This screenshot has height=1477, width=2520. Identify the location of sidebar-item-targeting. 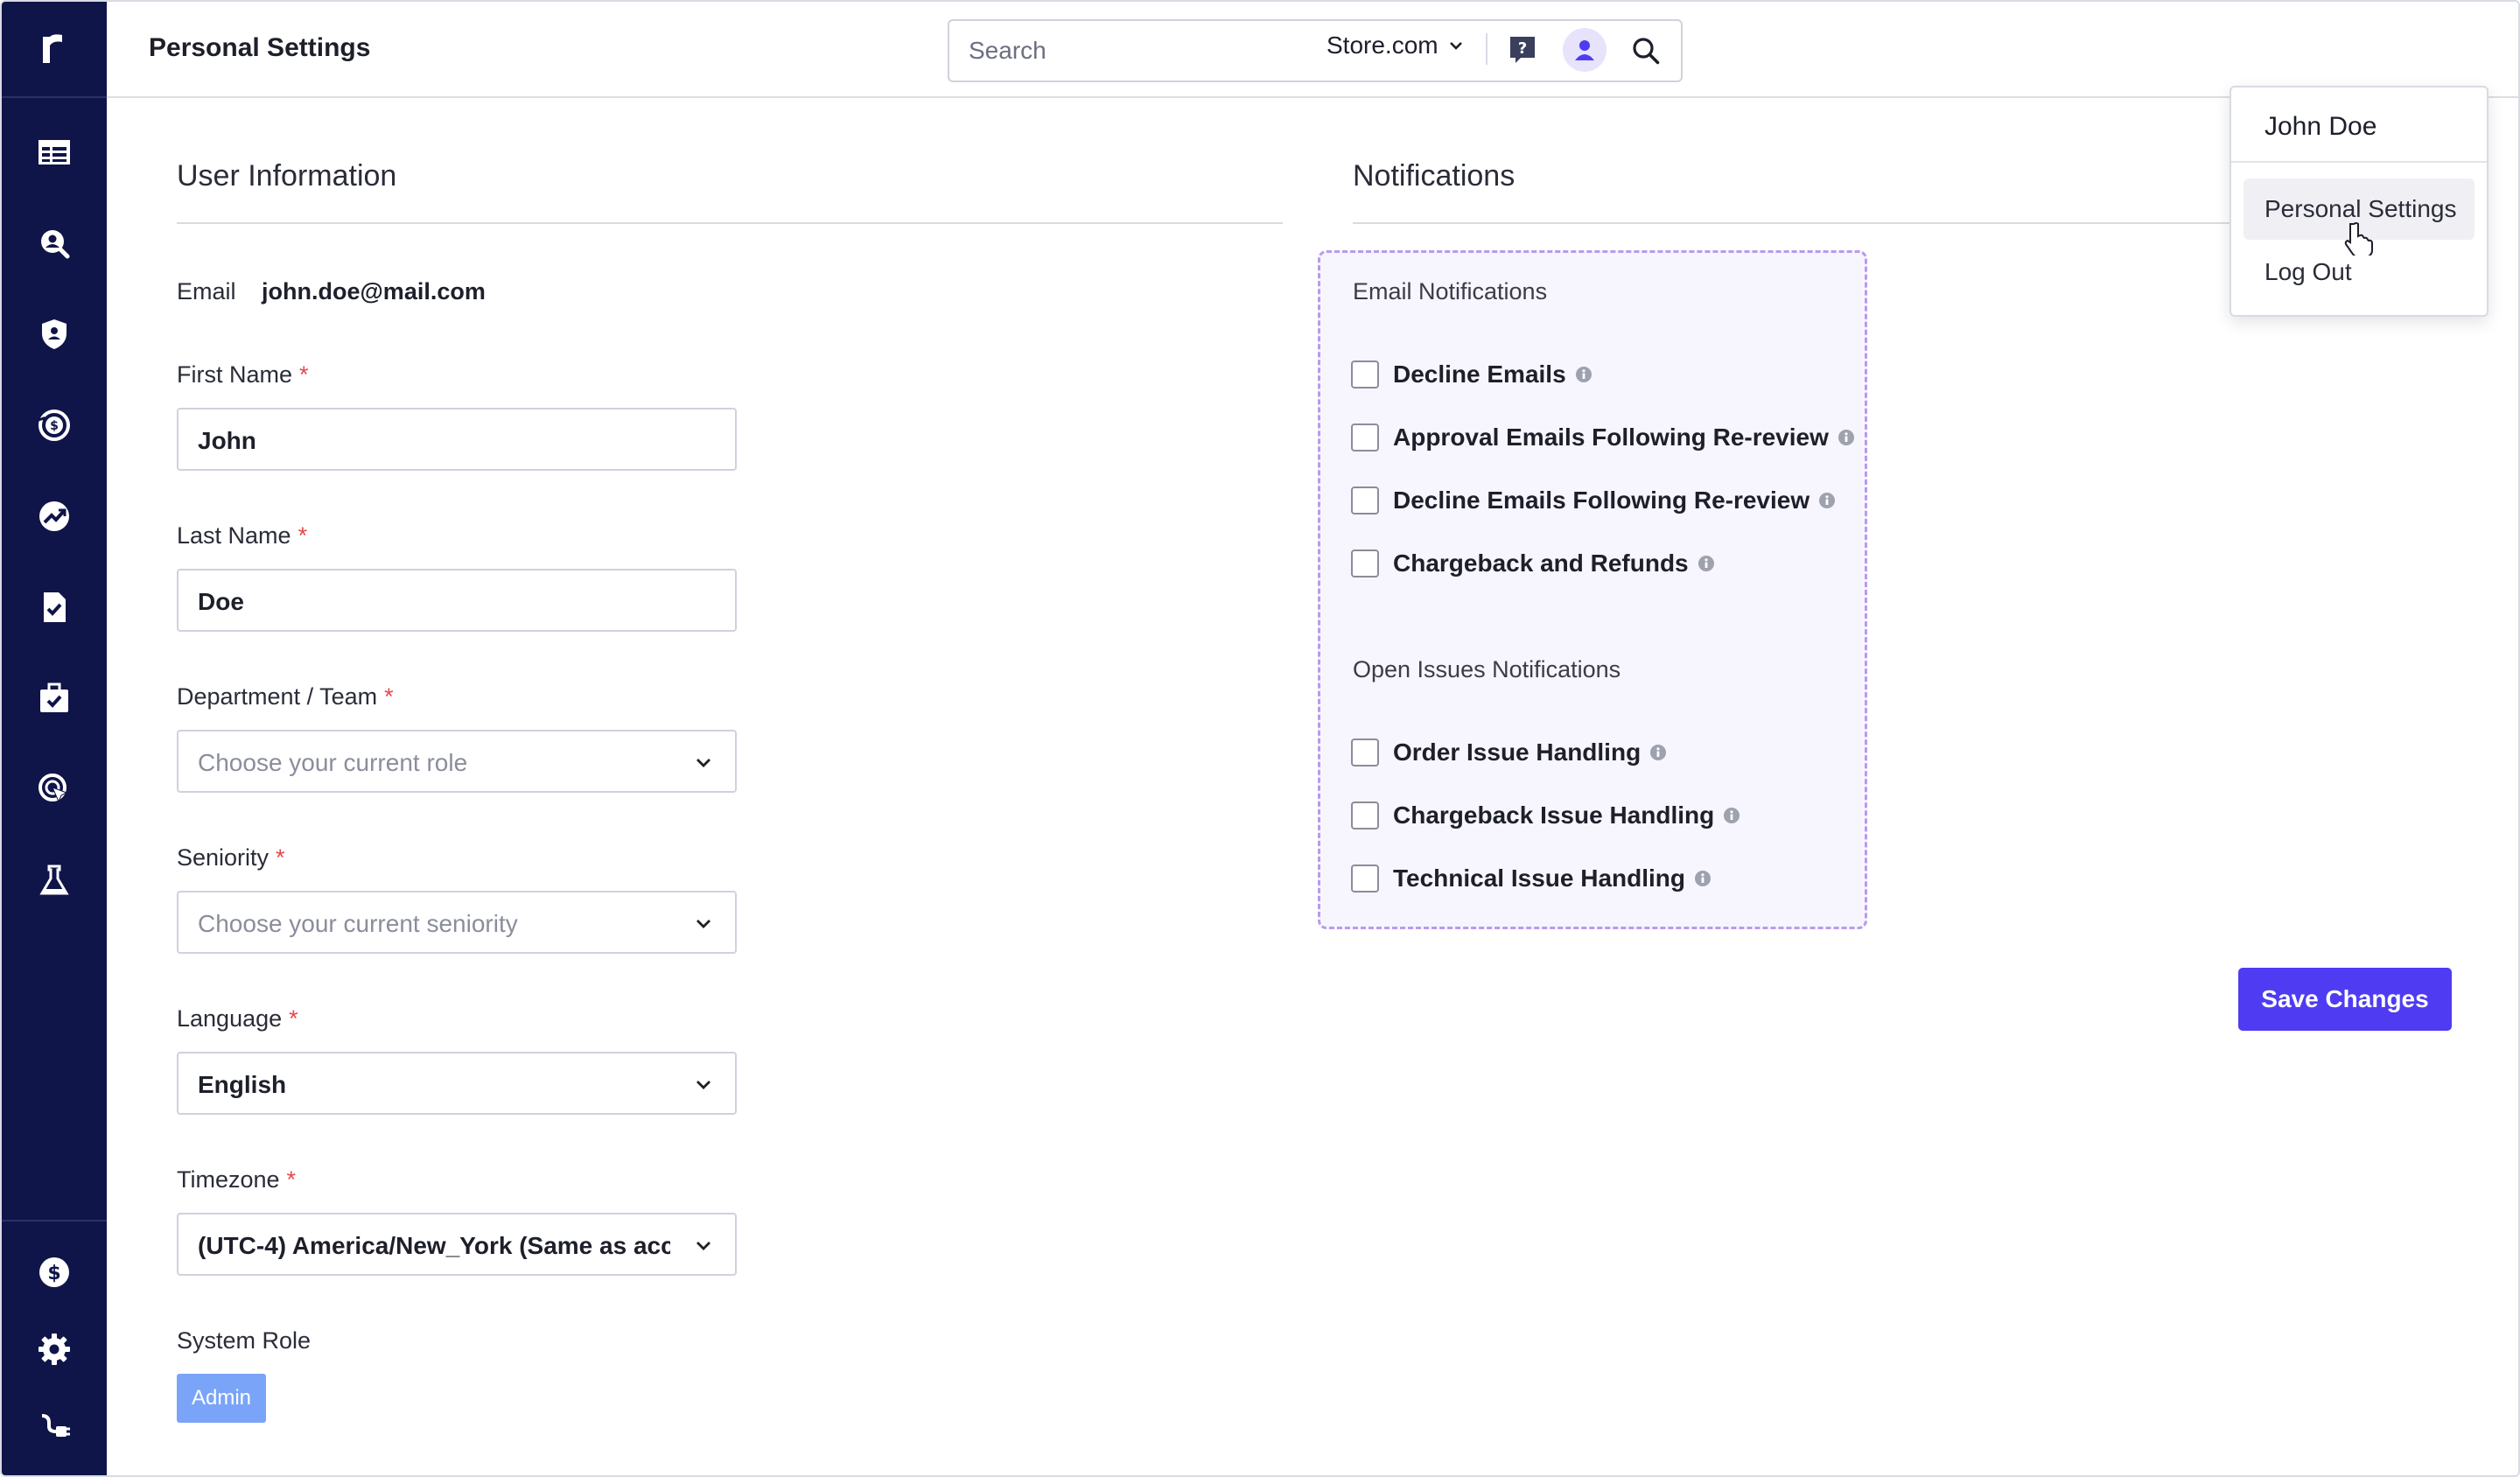
(54, 789).